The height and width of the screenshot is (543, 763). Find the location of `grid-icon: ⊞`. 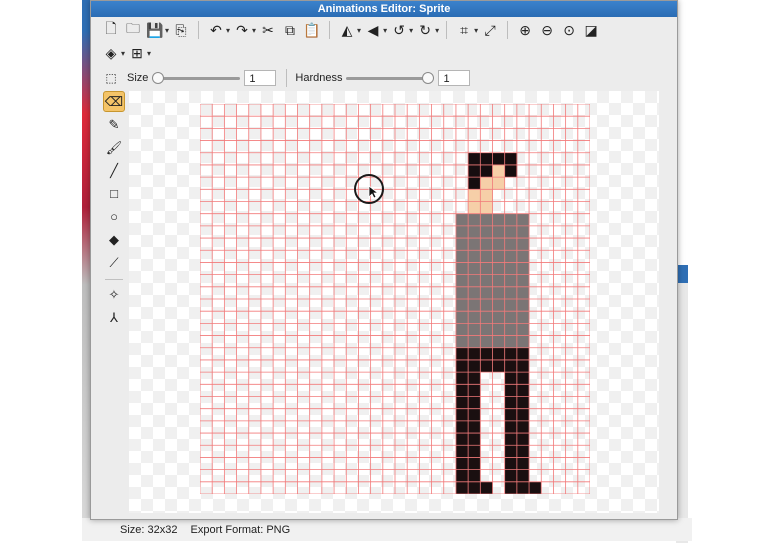

grid-icon: ⊞ is located at coordinates (137, 53).